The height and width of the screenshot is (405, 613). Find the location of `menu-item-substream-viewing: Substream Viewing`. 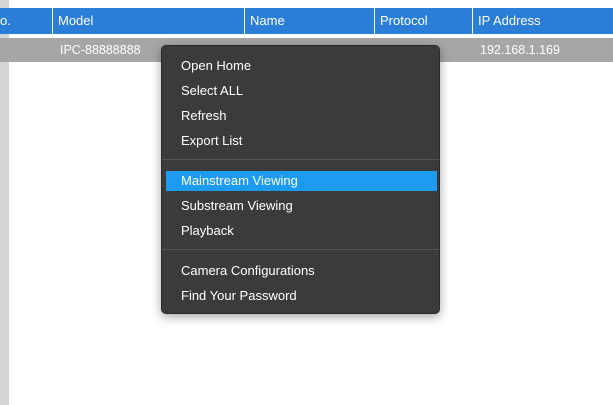

menu-item-substream-viewing: Substream Viewing is located at coordinates (301, 206).